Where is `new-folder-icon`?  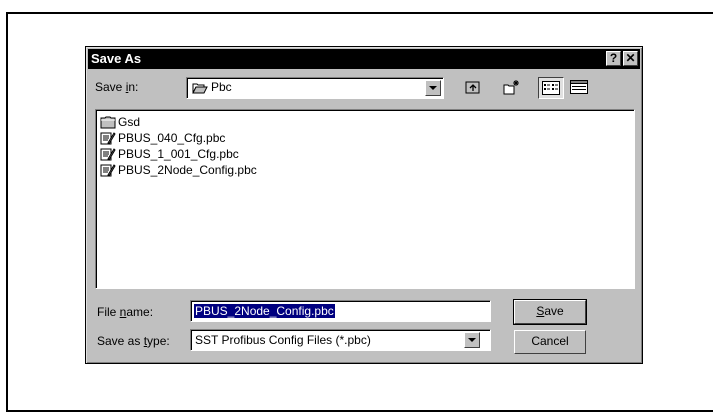
new-folder-icon is located at coordinates (511, 87).